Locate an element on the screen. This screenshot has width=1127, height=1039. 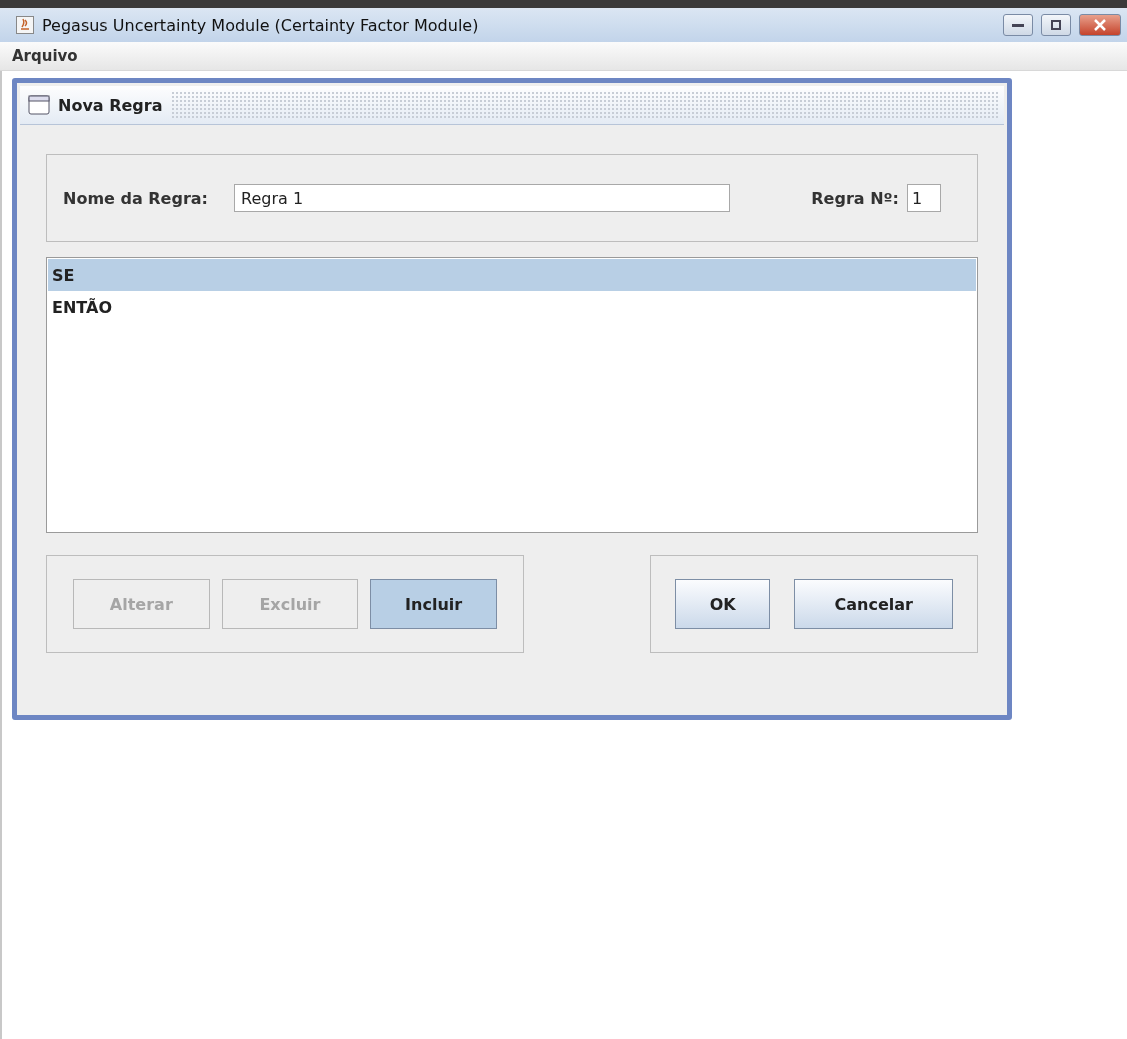
field-label: Nome da Regra: is located at coordinates (135, 198).